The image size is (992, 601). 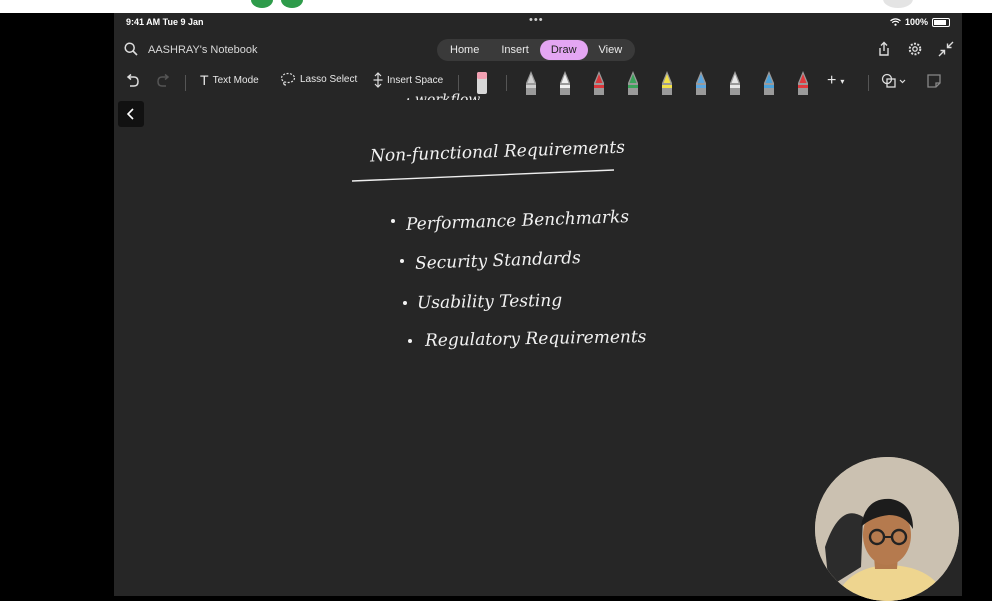 What do you see at coordinates (535, 339) in the screenshot?
I see `note-item: Regulatory Requirements` at bounding box center [535, 339].